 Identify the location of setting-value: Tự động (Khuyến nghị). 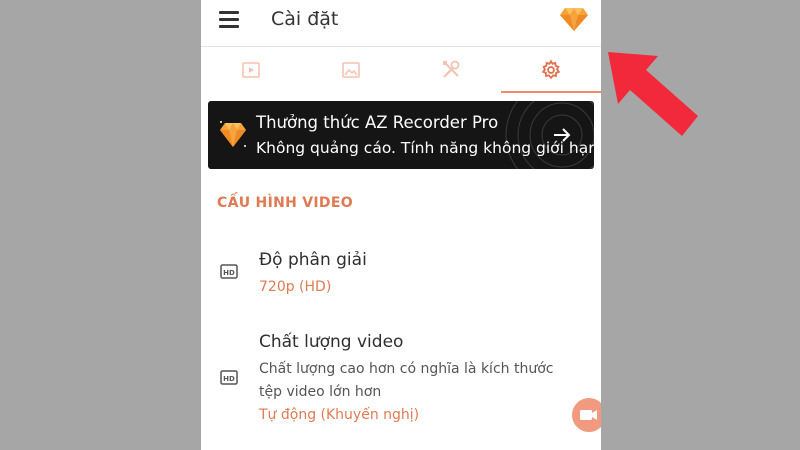
(339, 415).